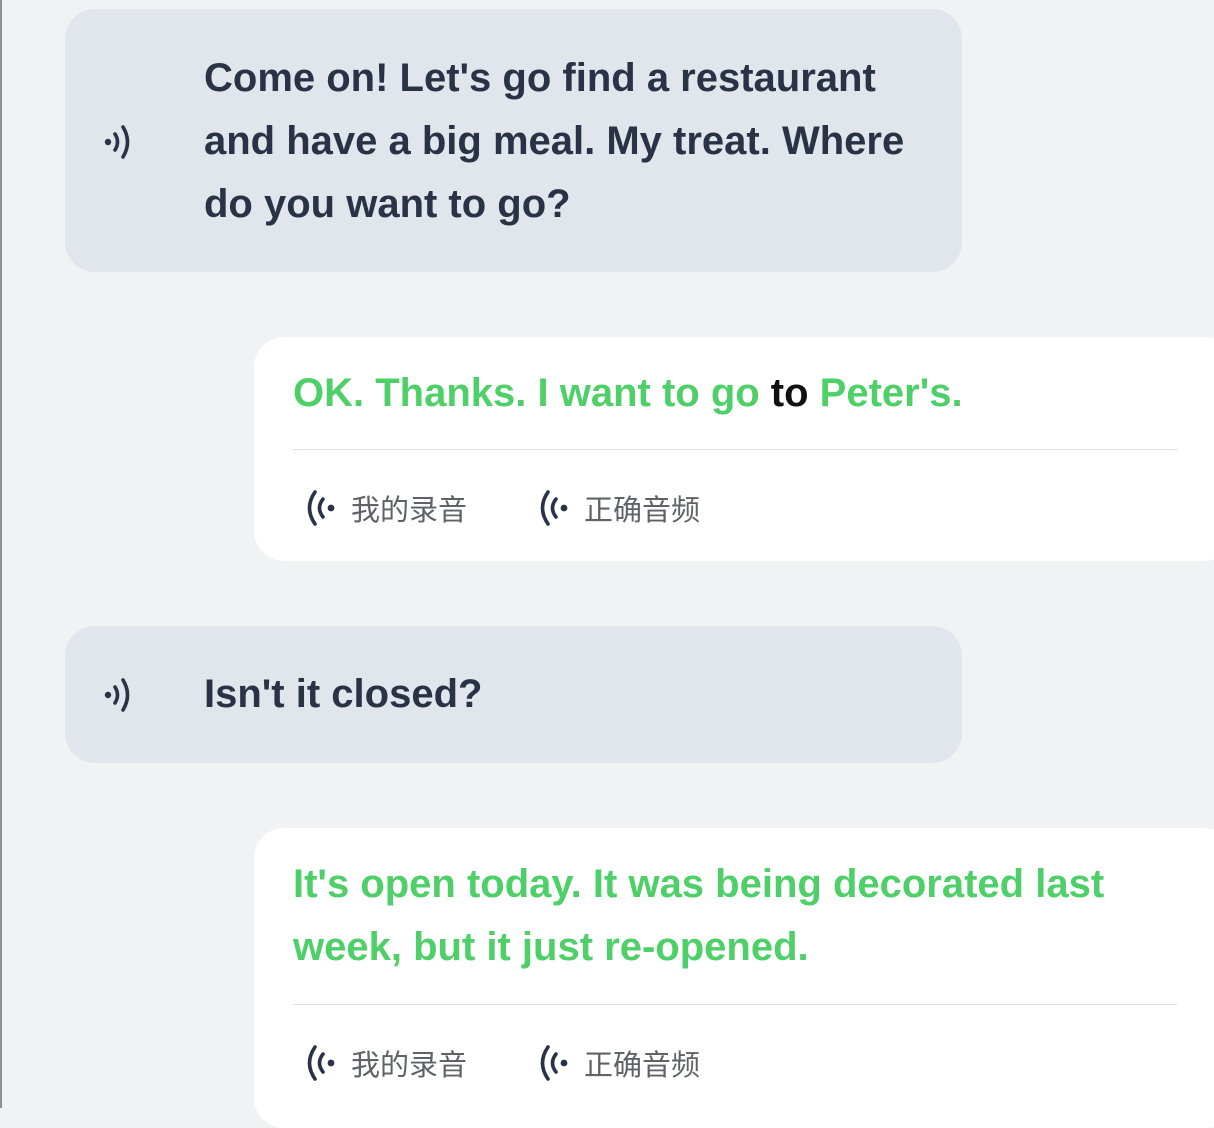 The width and height of the screenshot is (1214, 1128). Describe the element at coordinates (789, 393) in the screenshot. I see `incorrect-word-segment: to` at that location.